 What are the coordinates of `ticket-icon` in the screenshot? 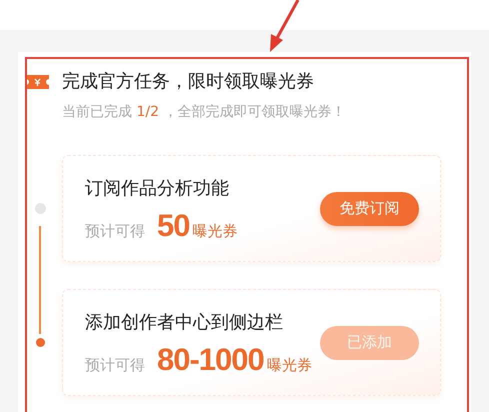 It's located at (37, 82).